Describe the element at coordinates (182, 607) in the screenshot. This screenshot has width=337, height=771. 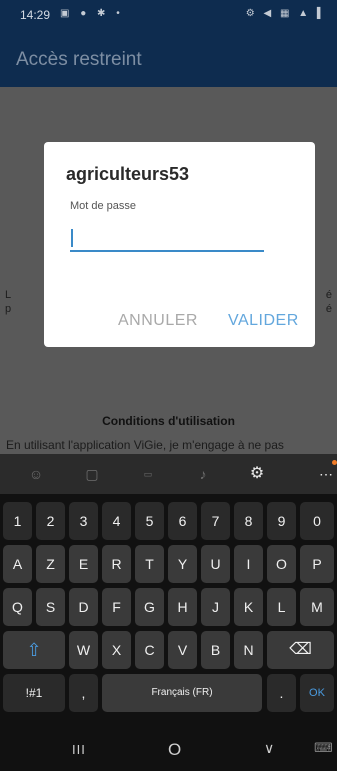
I see `key-h: H` at that location.